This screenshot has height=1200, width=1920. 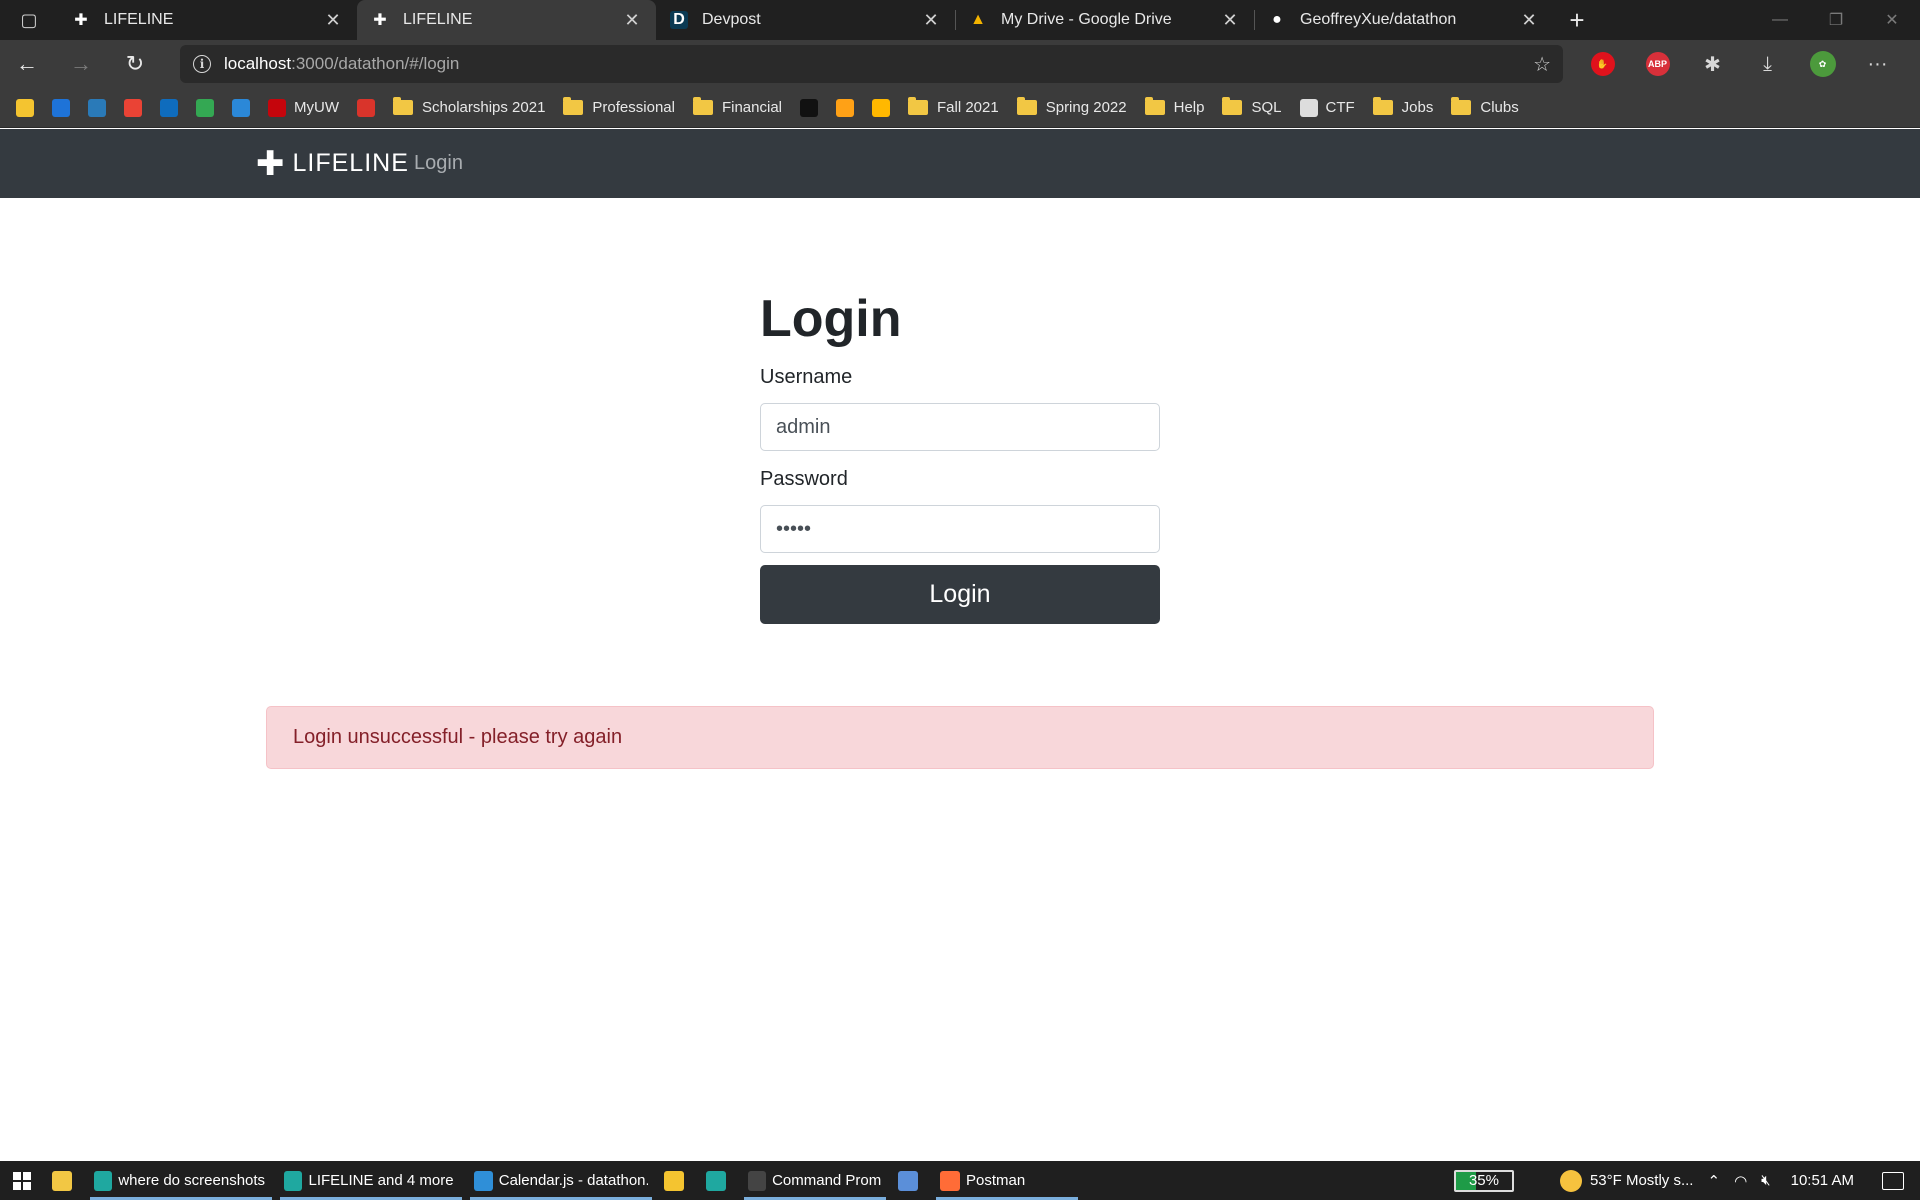 I want to click on bookmark-item: CTF, so click(x=1327, y=107).